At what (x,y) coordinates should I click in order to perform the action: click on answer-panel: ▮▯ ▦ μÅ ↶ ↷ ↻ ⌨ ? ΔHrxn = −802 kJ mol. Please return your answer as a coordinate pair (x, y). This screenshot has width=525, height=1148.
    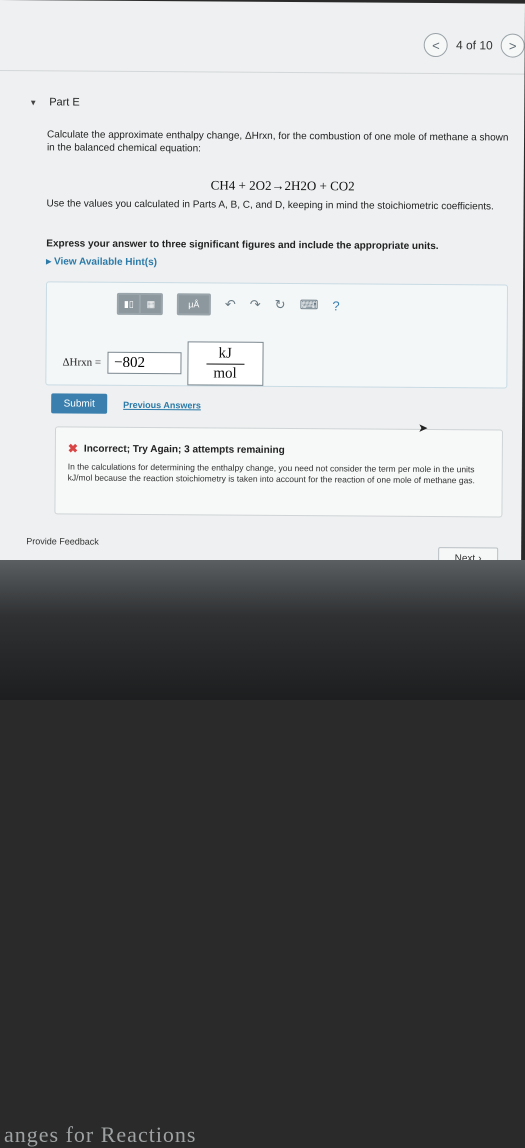
    Looking at the image, I should click on (277, 335).